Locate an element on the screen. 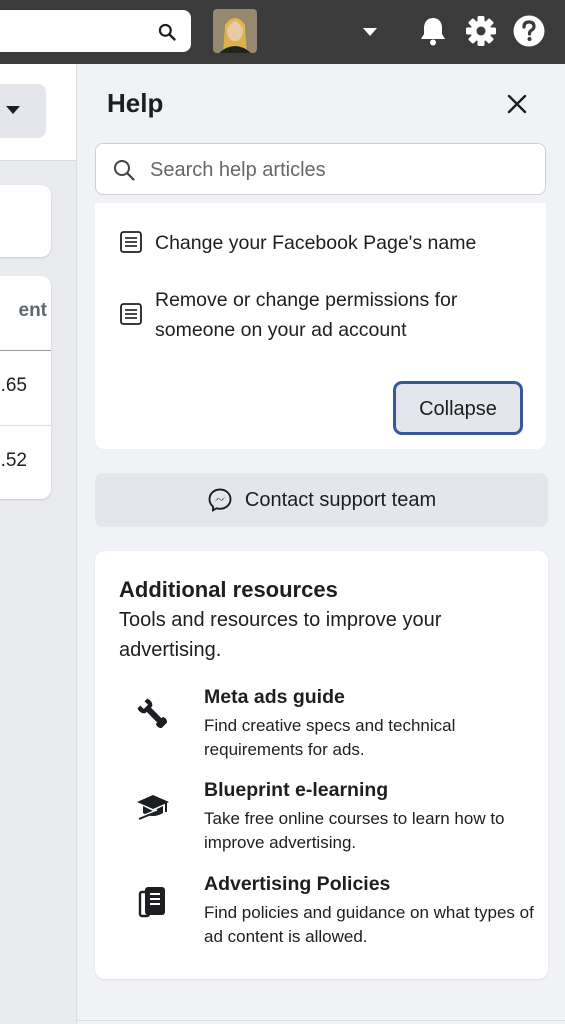 The width and height of the screenshot is (565, 1024). main-content-partial: ent .65 .52 is located at coordinates (38, 544).